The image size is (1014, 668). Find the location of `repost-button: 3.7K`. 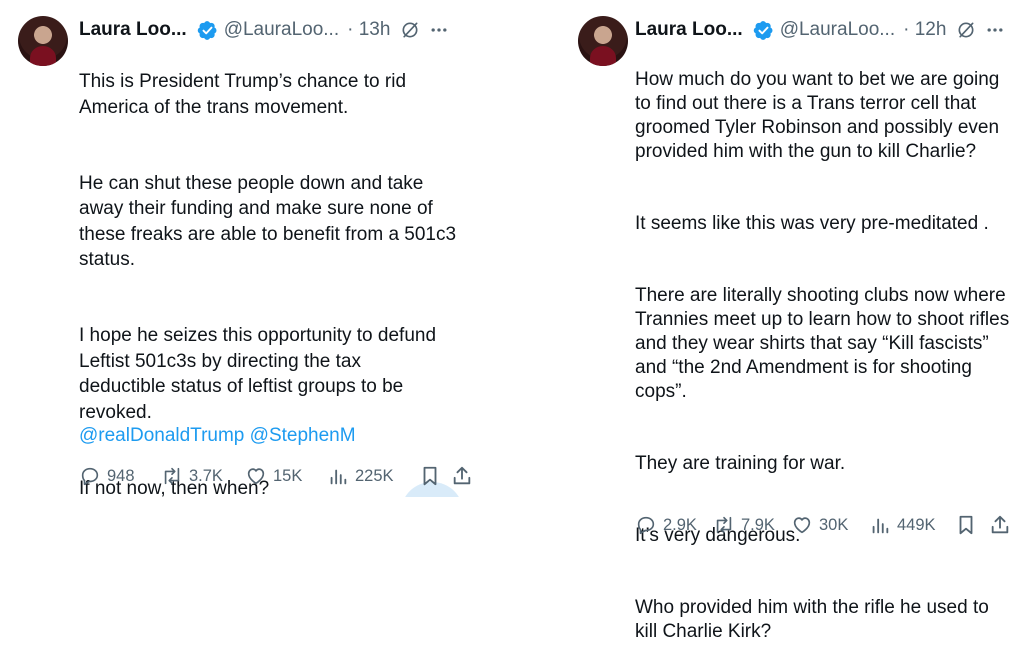

repost-button: 3.7K is located at coordinates (203, 476).